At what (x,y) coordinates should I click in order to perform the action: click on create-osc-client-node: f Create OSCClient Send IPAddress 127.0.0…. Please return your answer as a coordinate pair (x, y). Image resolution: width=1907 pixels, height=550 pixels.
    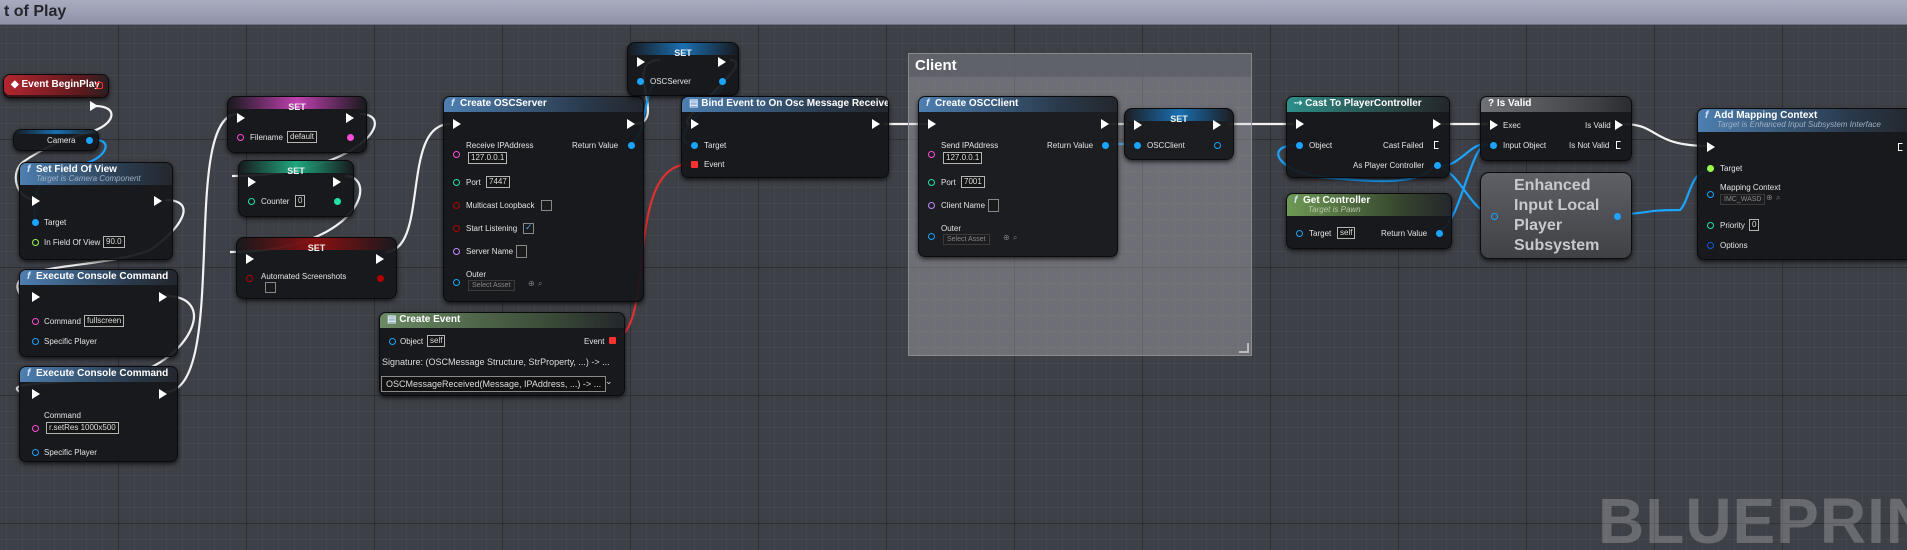
    Looking at the image, I should click on (1018, 176).